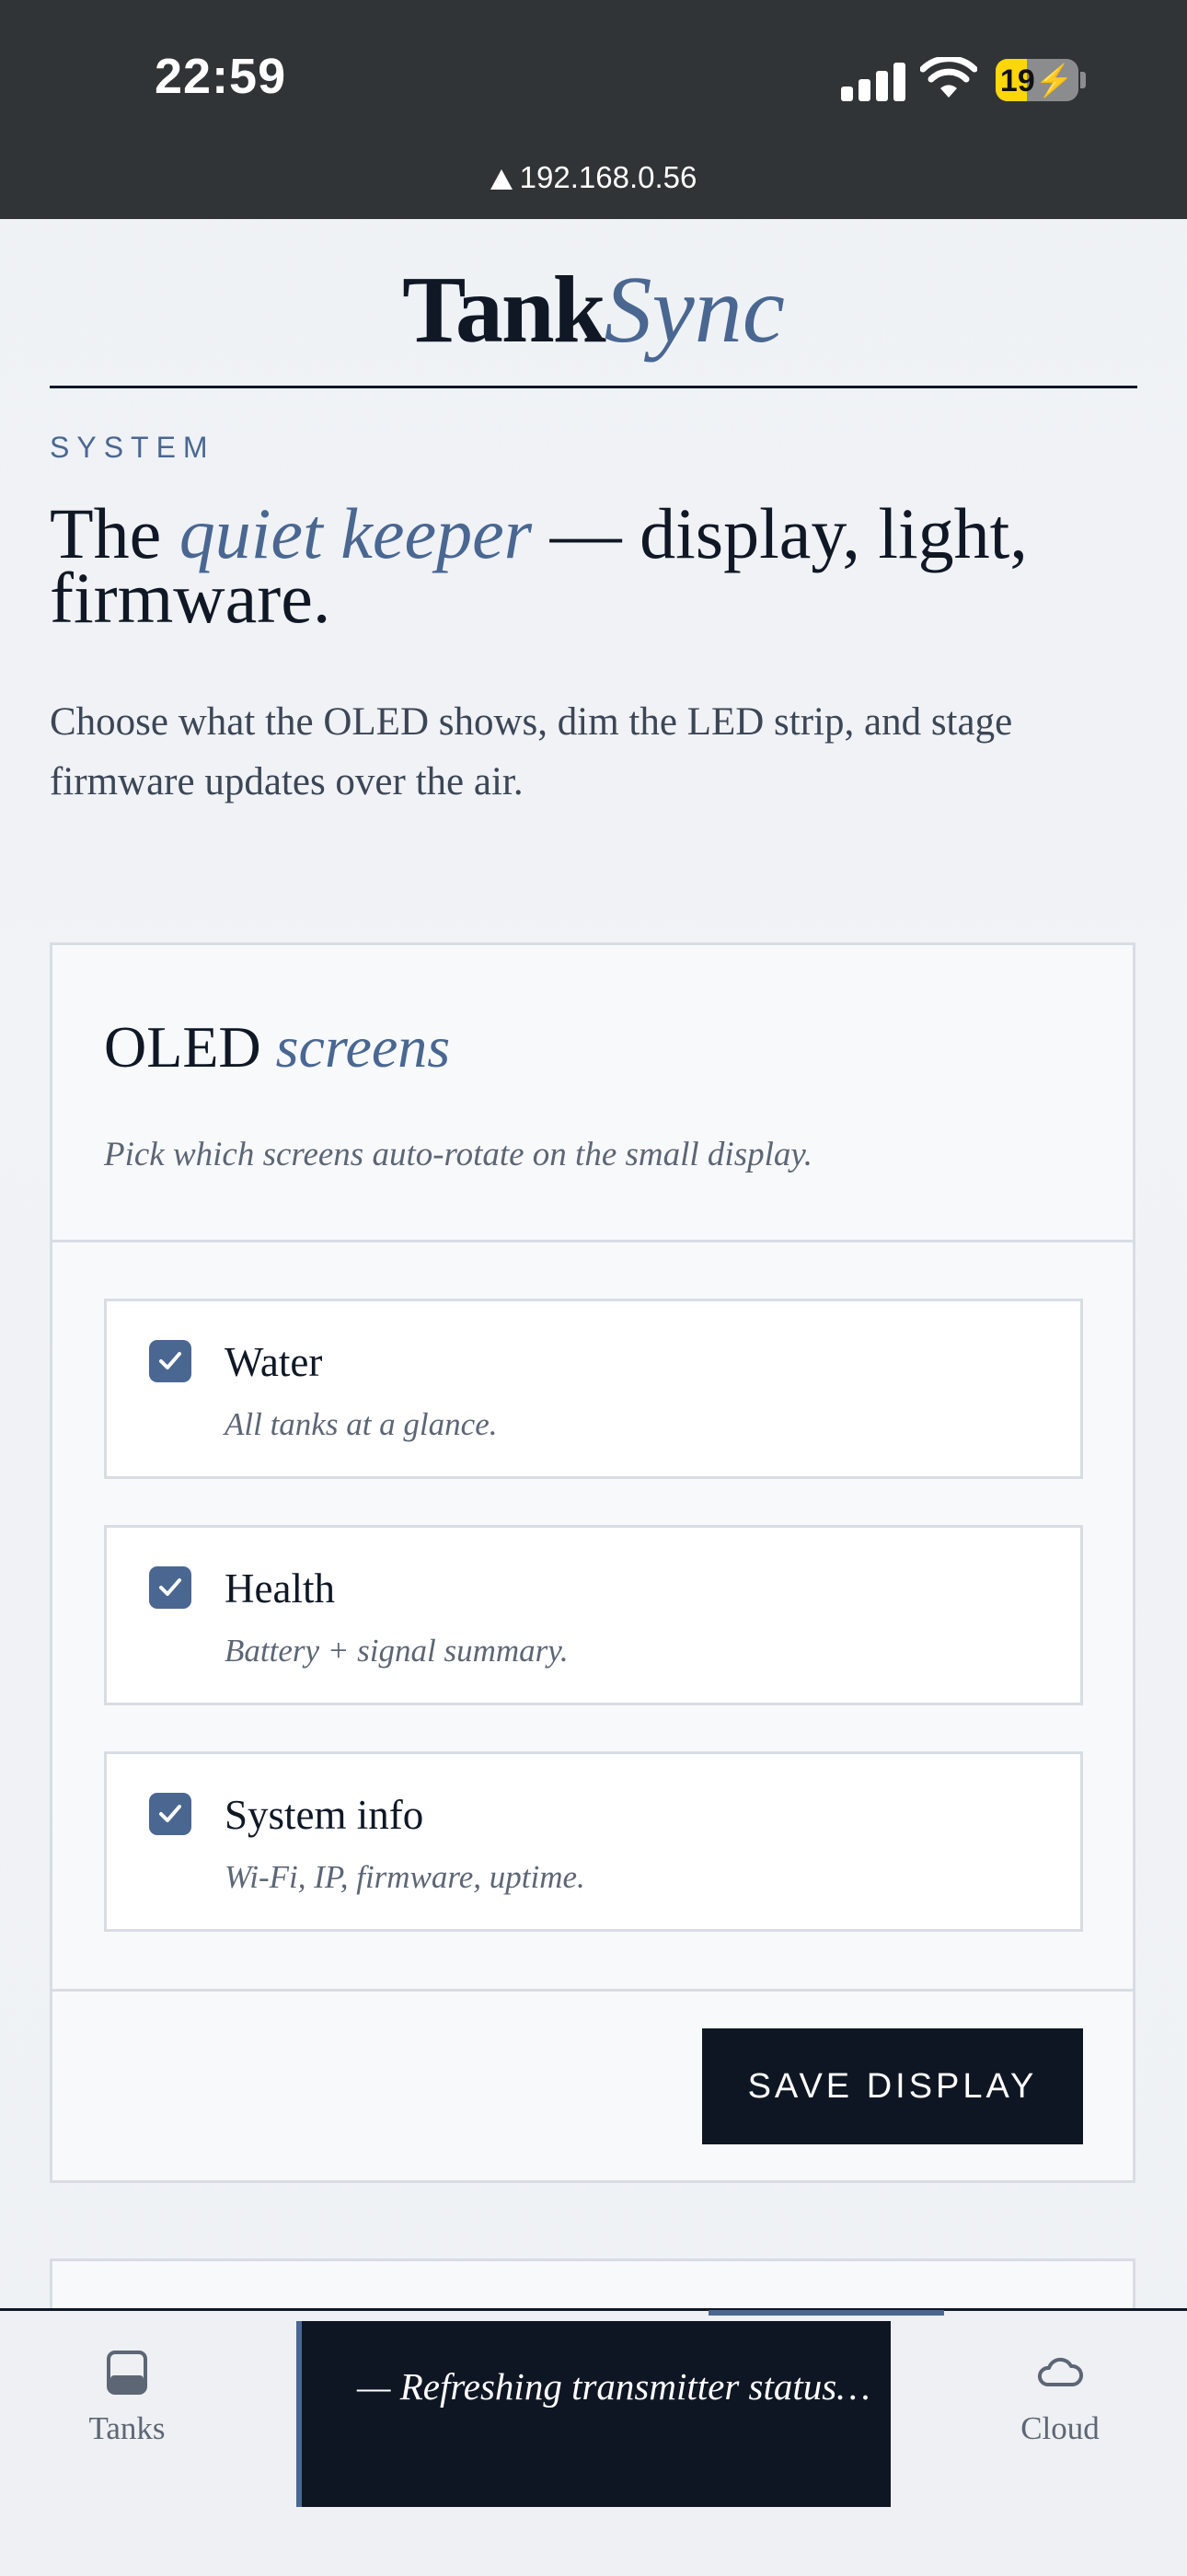 Image resolution: width=1187 pixels, height=2576 pixels. I want to click on brand-sync: Sync, so click(694, 310).